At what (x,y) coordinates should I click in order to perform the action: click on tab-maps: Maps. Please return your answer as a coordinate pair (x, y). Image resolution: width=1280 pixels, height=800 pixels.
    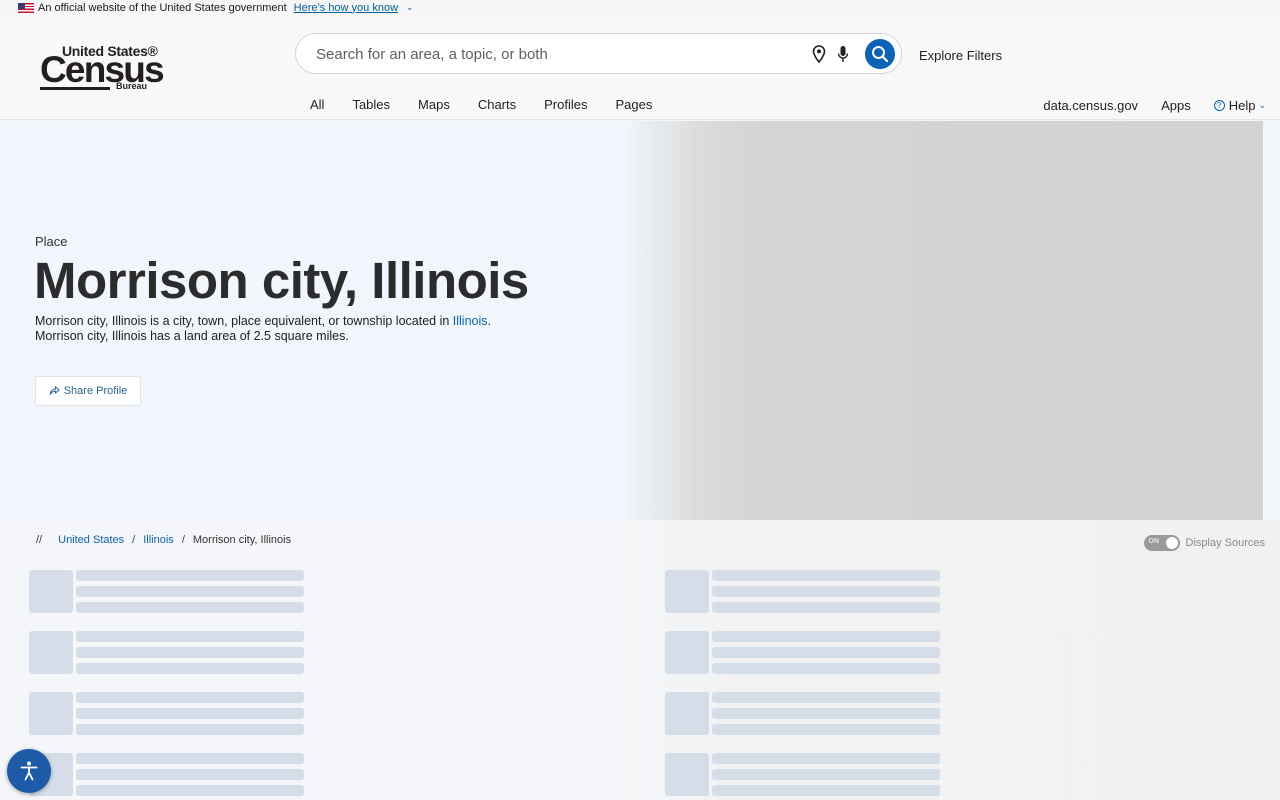
    Looking at the image, I should click on (434, 104).